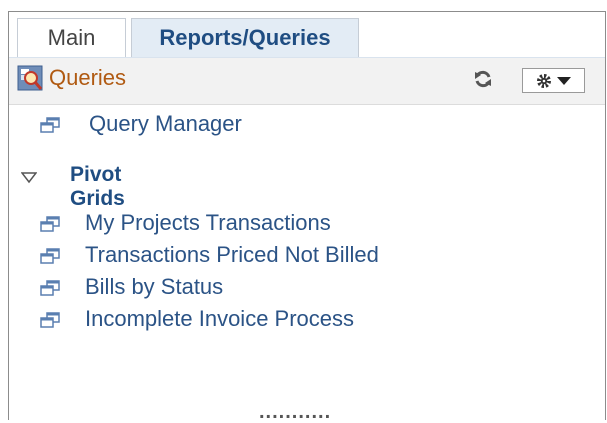  Describe the element at coordinates (30, 78) in the screenshot. I see `query-search-icon` at that location.